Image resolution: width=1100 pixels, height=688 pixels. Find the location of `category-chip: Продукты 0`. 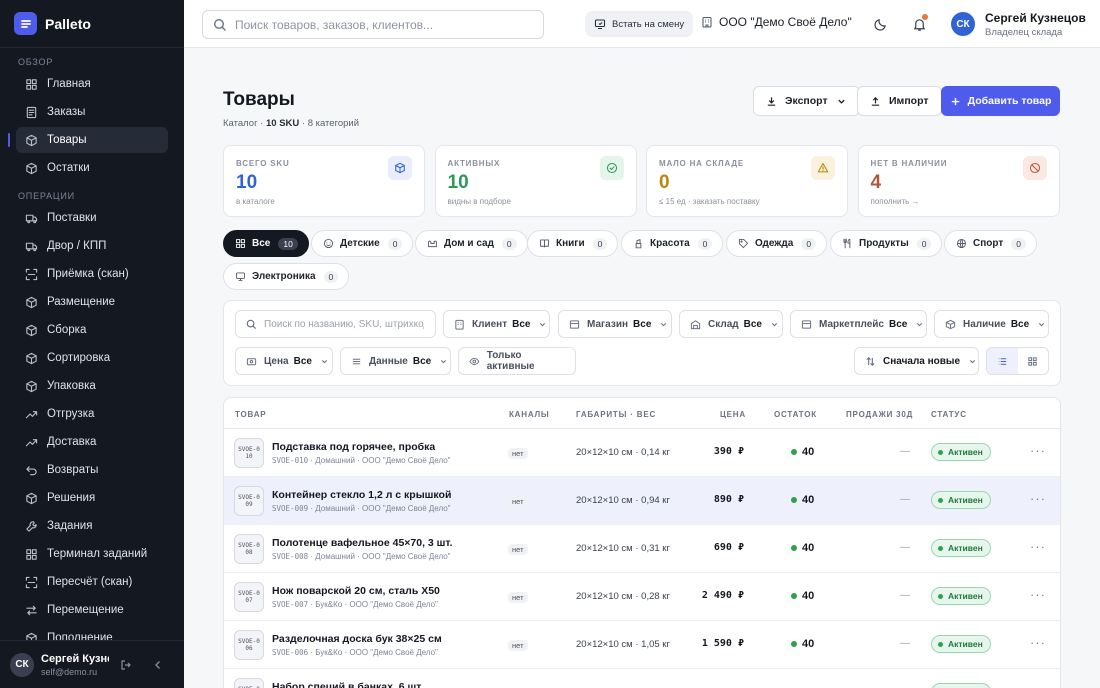

category-chip: Продукты 0 is located at coordinates (886, 243).